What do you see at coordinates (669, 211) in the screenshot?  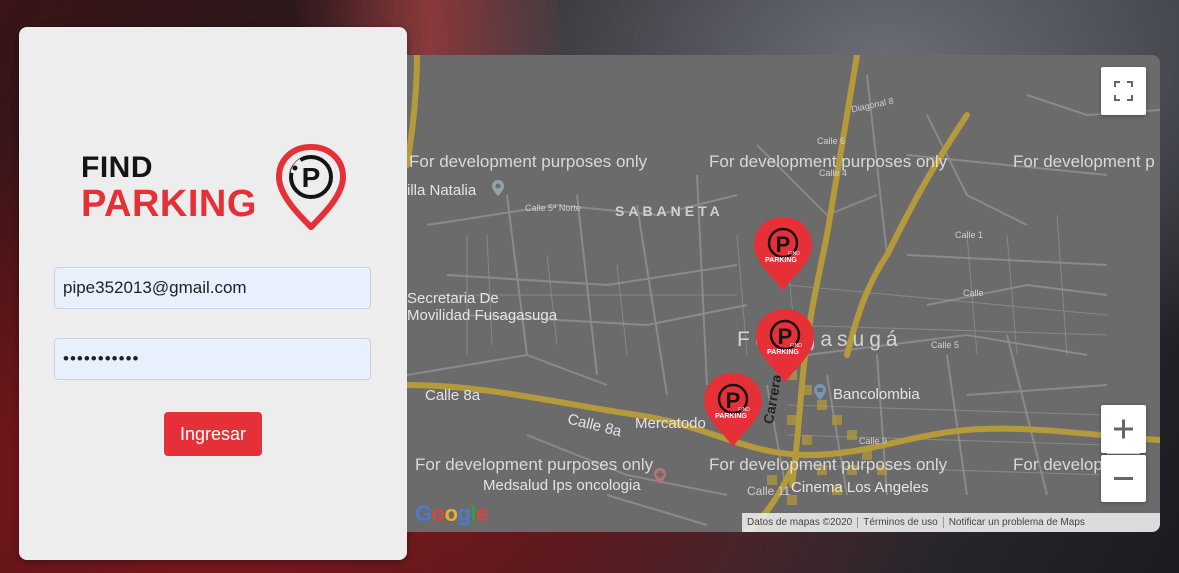 I see `place-label: SABANETA` at bounding box center [669, 211].